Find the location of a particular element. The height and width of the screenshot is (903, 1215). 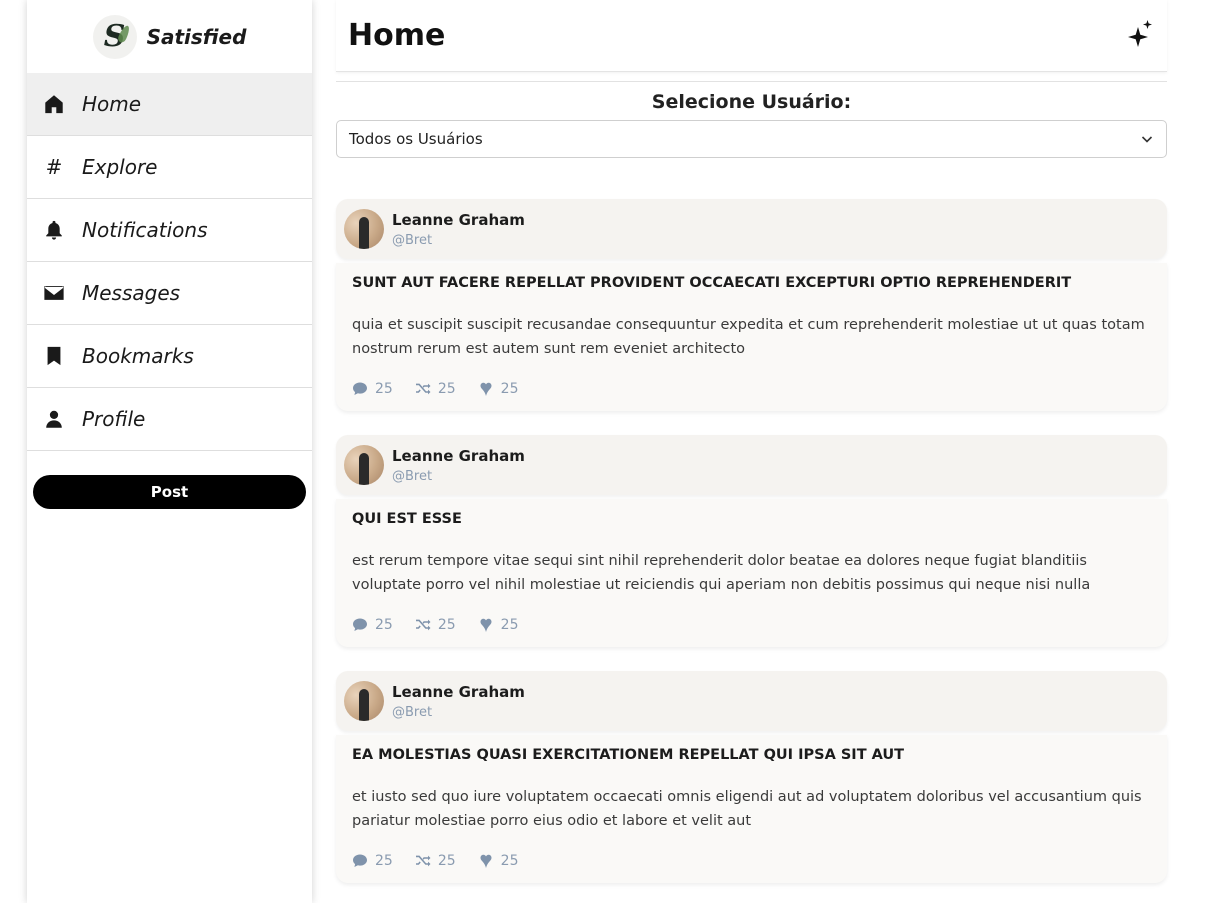

envelope-icon is located at coordinates (54, 293).